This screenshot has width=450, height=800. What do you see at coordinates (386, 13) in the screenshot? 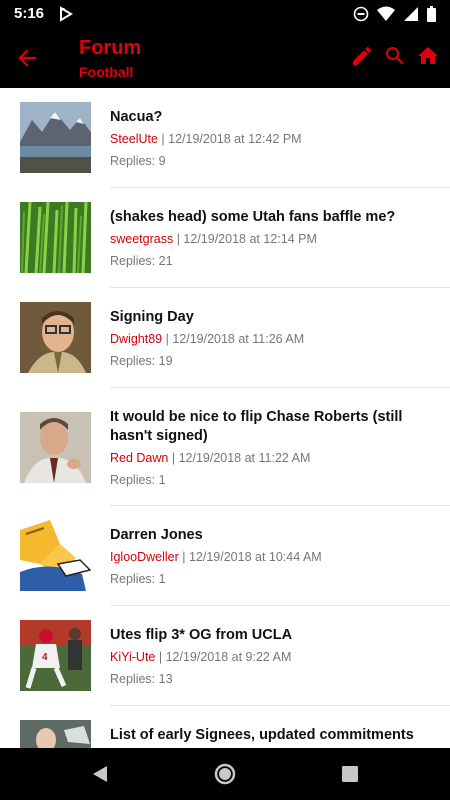
I see `wifi-icon` at bounding box center [386, 13].